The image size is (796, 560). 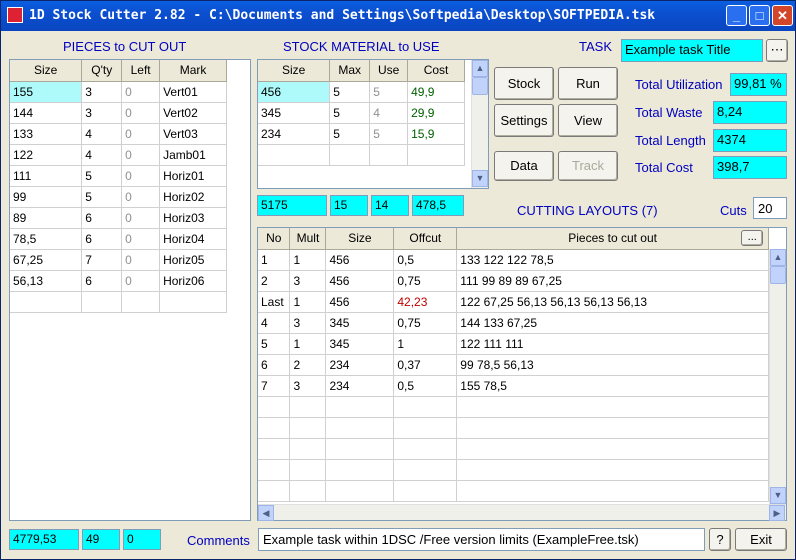 I want to click on pieces-cell: Horiz03, so click(x=193, y=218).